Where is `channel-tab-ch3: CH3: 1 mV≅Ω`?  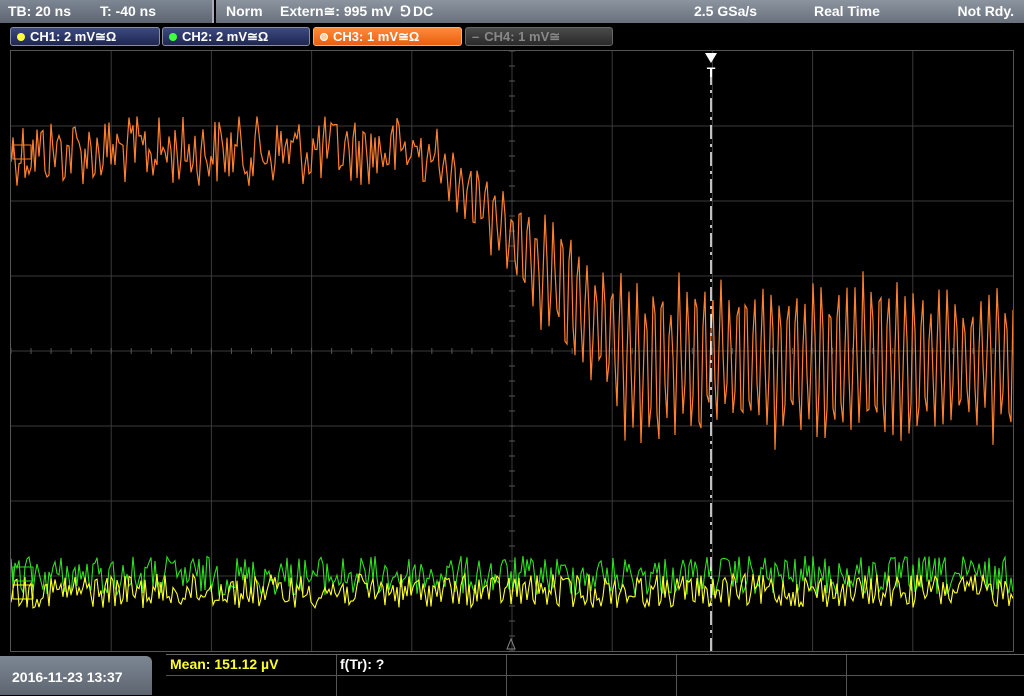
channel-tab-ch3: CH3: 1 mV≅Ω is located at coordinates (387, 36).